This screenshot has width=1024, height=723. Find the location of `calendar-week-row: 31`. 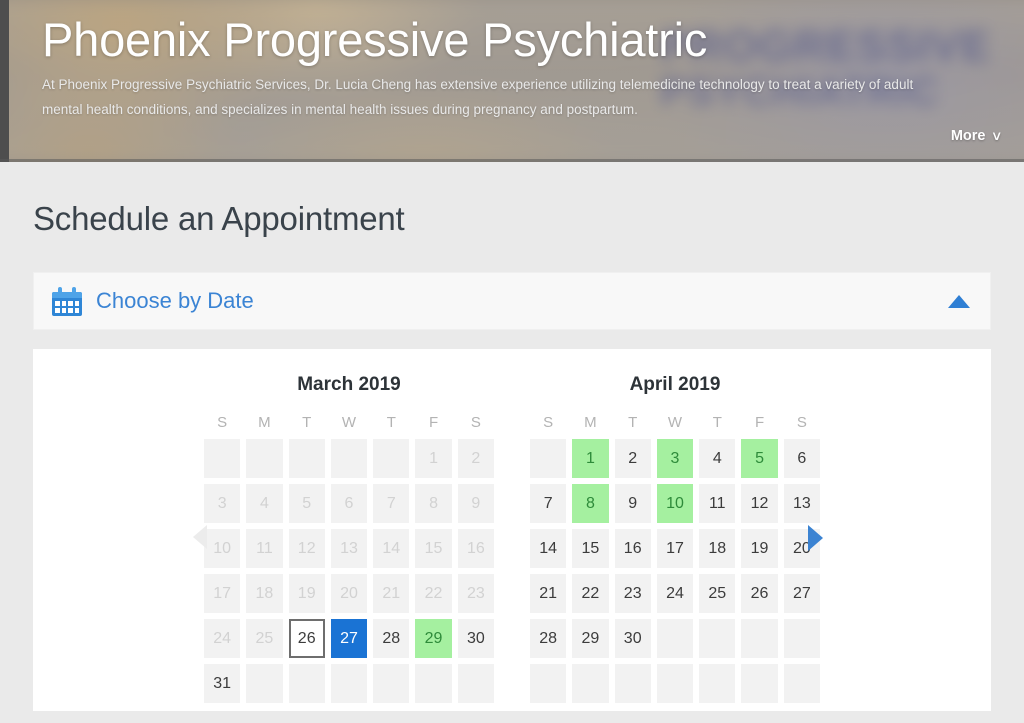

calendar-week-row: 31 is located at coordinates (349, 683).